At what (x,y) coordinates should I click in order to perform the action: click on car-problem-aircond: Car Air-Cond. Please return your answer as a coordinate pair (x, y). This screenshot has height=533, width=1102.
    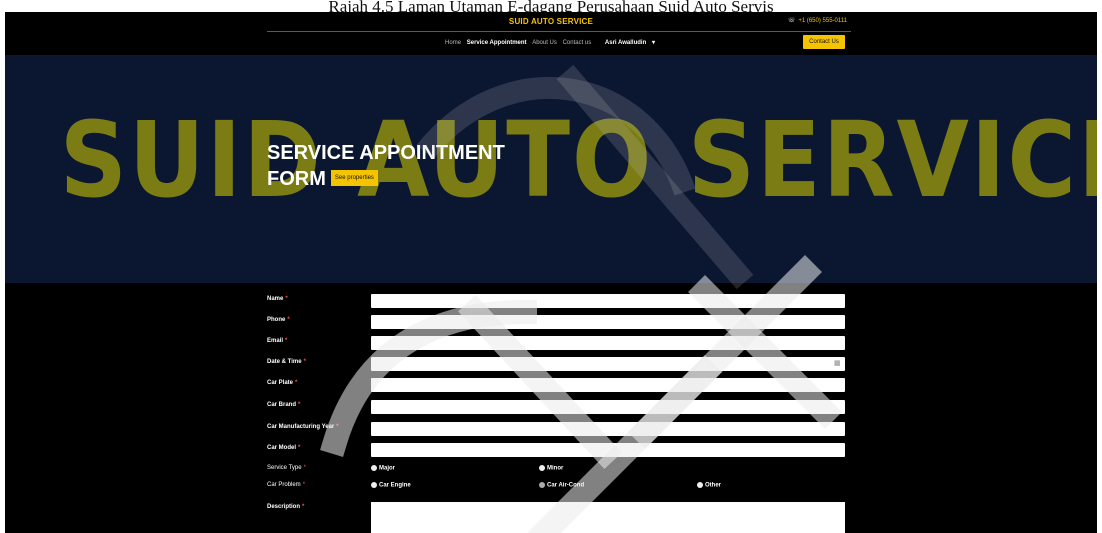
    Looking at the image, I should click on (561, 485).